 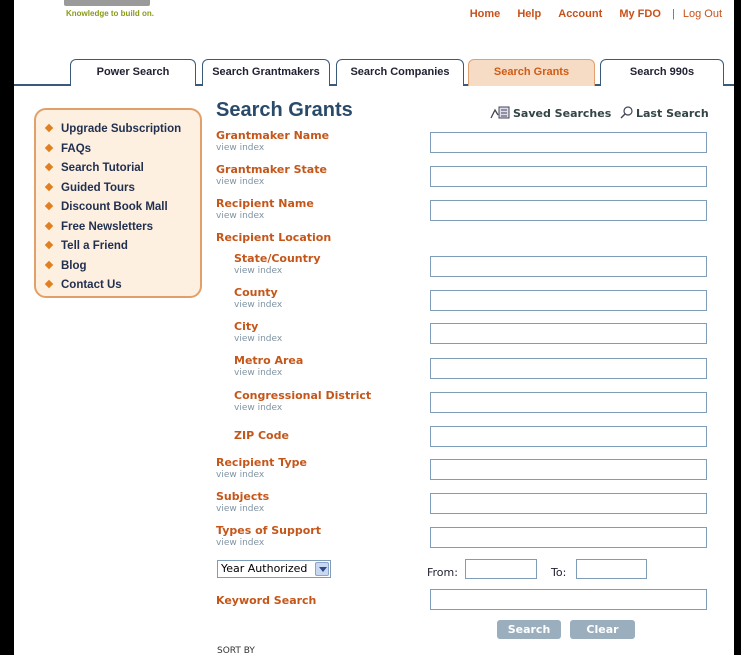 I want to click on saved-searches-icon, so click(x=500, y=112).